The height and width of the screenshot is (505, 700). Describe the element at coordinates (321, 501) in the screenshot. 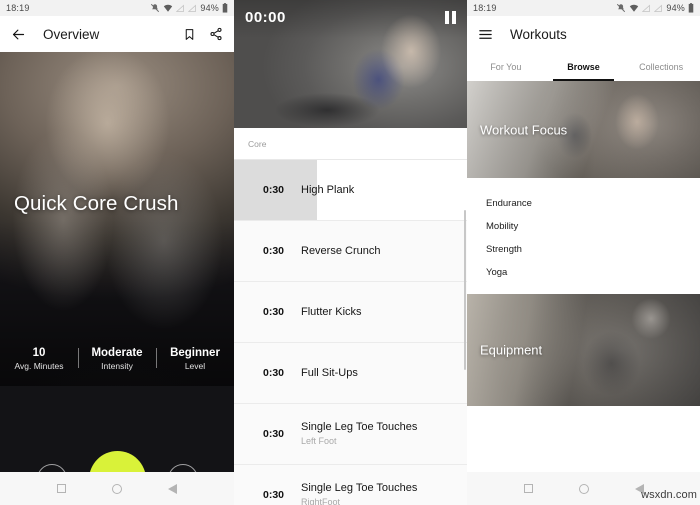

I see `exercise-subtitle: RightFoot` at that location.